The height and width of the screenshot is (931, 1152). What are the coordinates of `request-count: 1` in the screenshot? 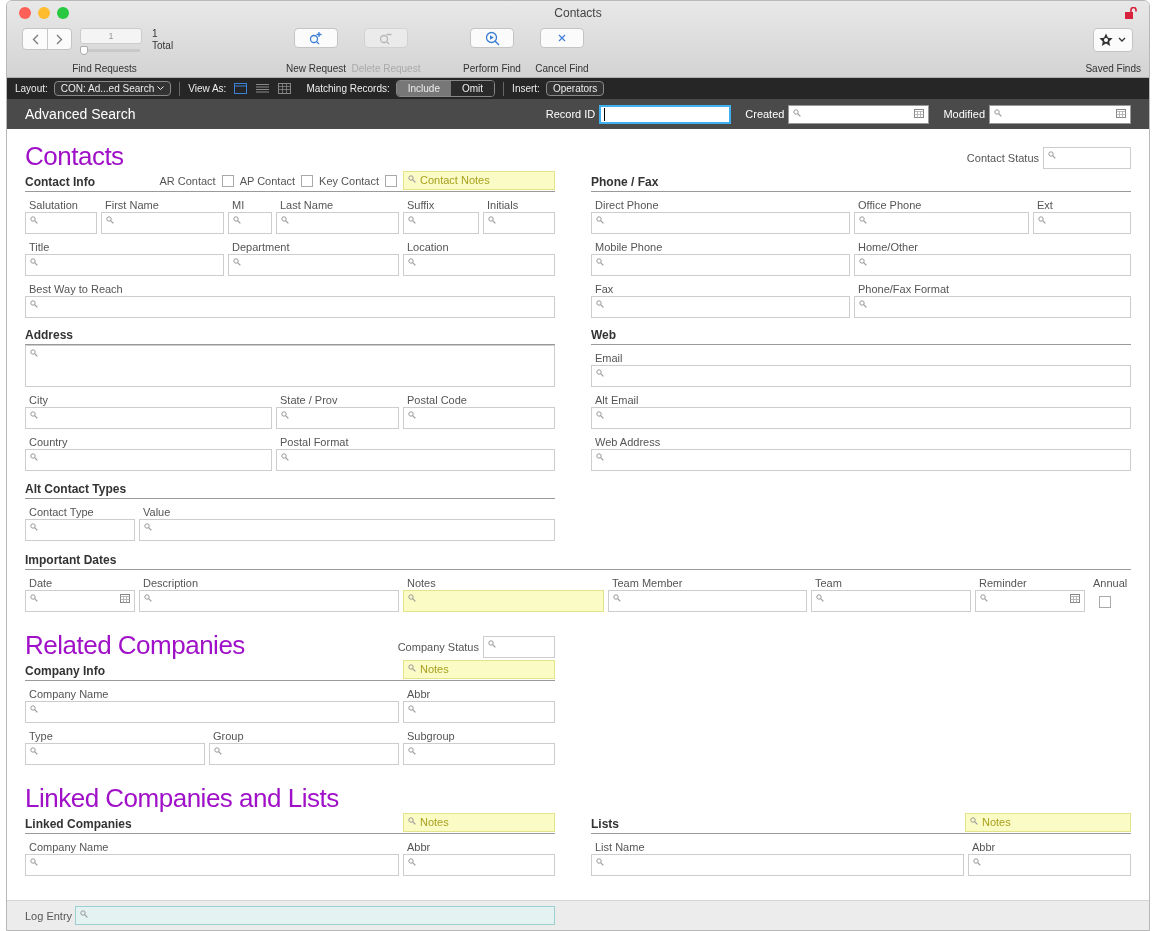 It's located at (155, 34).